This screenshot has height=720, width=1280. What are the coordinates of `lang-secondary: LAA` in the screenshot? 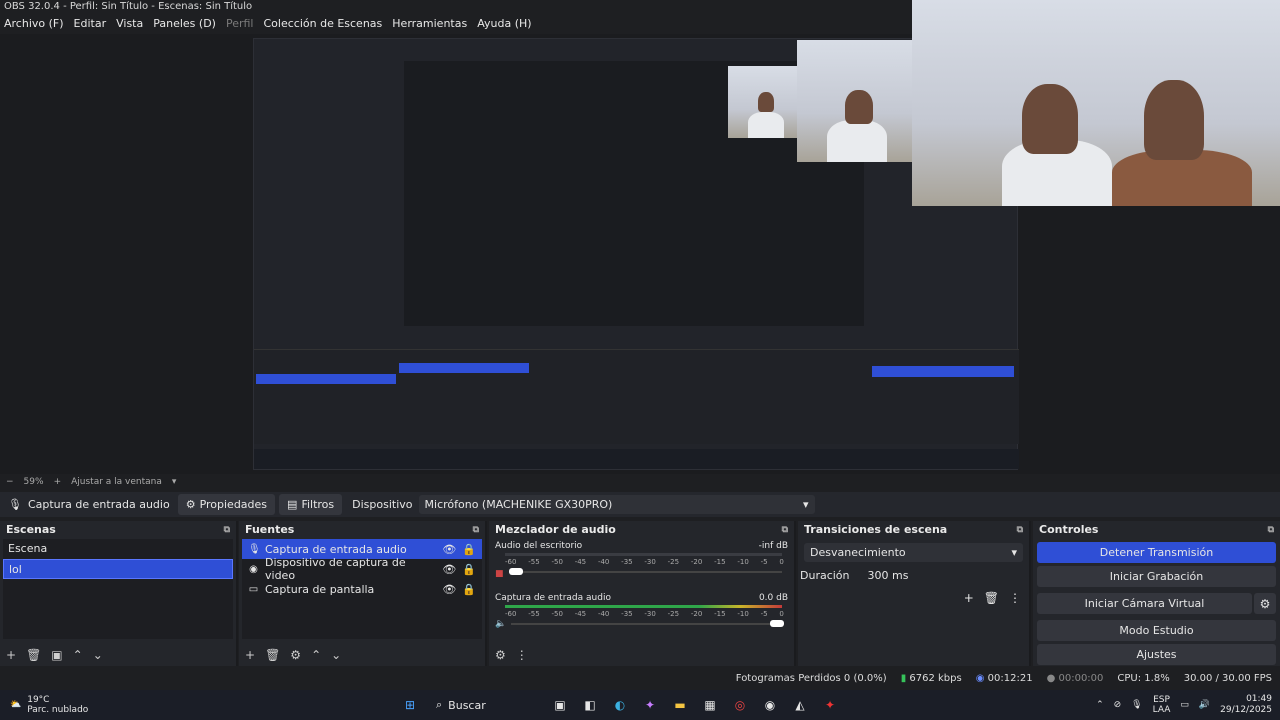 It's located at (1162, 710).